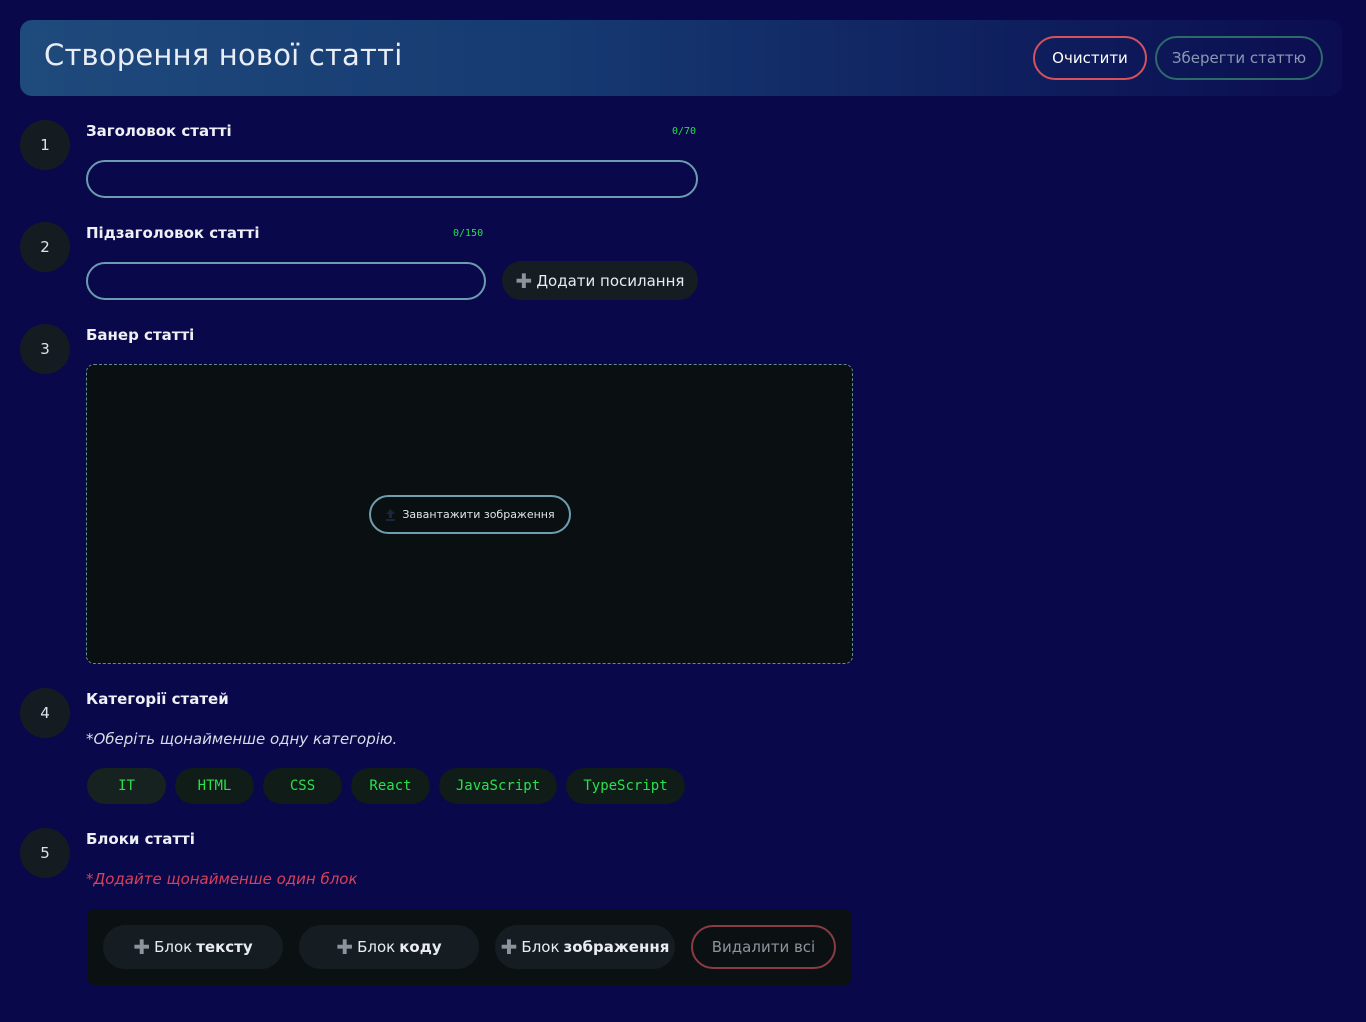 This screenshot has height=1022, width=1366. Describe the element at coordinates (224, 947) in the screenshot. I see `block-type: тексту` at that location.